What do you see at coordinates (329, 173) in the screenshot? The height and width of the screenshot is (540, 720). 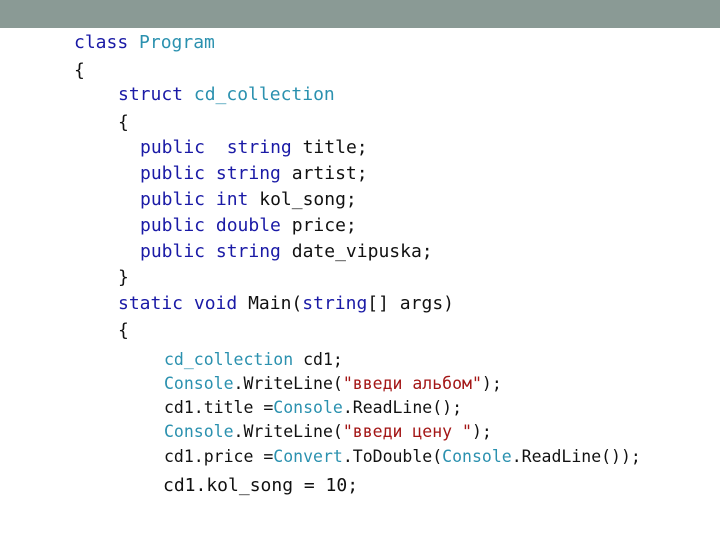 I see `field-name: artist;` at bounding box center [329, 173].